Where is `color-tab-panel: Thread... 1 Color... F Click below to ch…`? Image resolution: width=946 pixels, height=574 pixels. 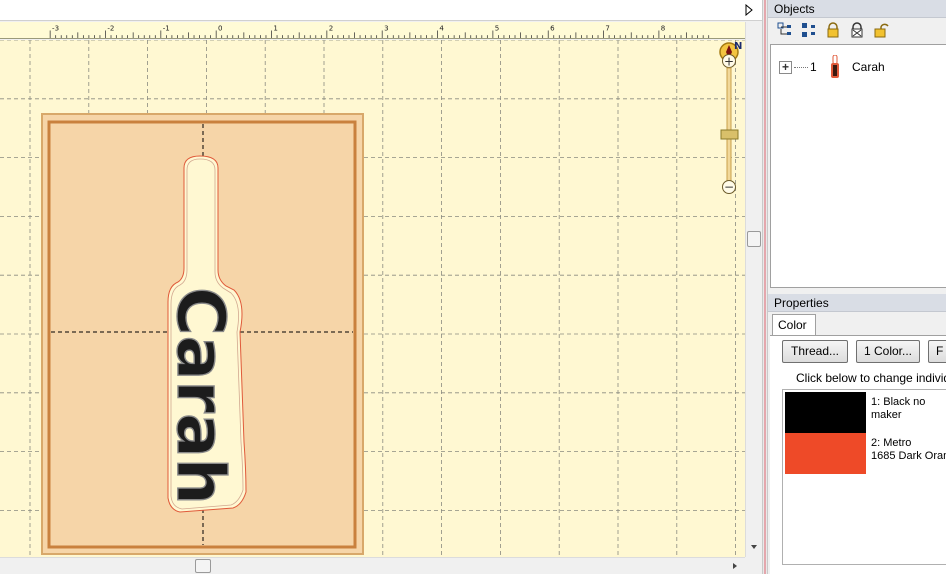 color-tab-panel: Thread... 1 Color... F Click below to ch… is located at coordinates (858, 454).